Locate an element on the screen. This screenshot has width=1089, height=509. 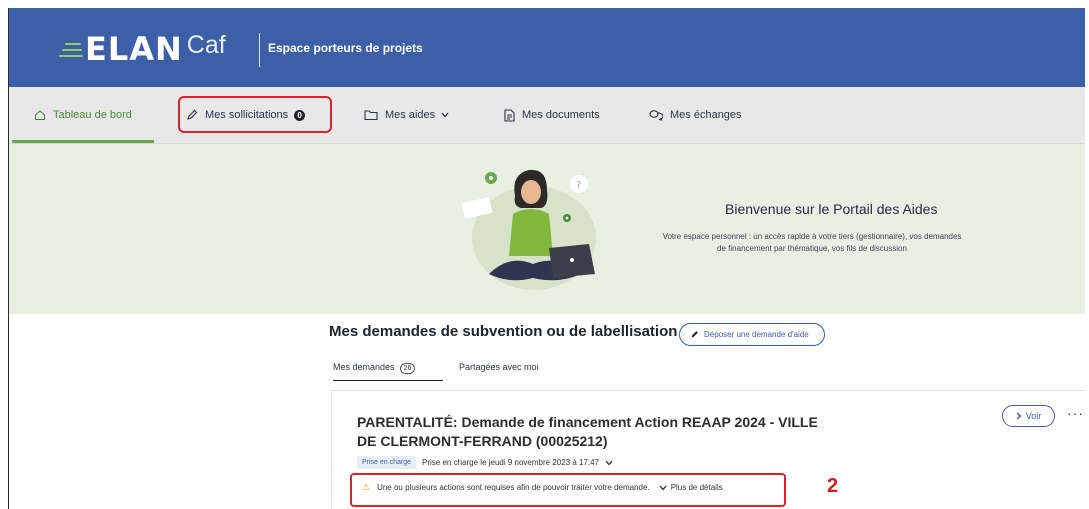
voir-button: Voir is located at coordinates (1028, 416).